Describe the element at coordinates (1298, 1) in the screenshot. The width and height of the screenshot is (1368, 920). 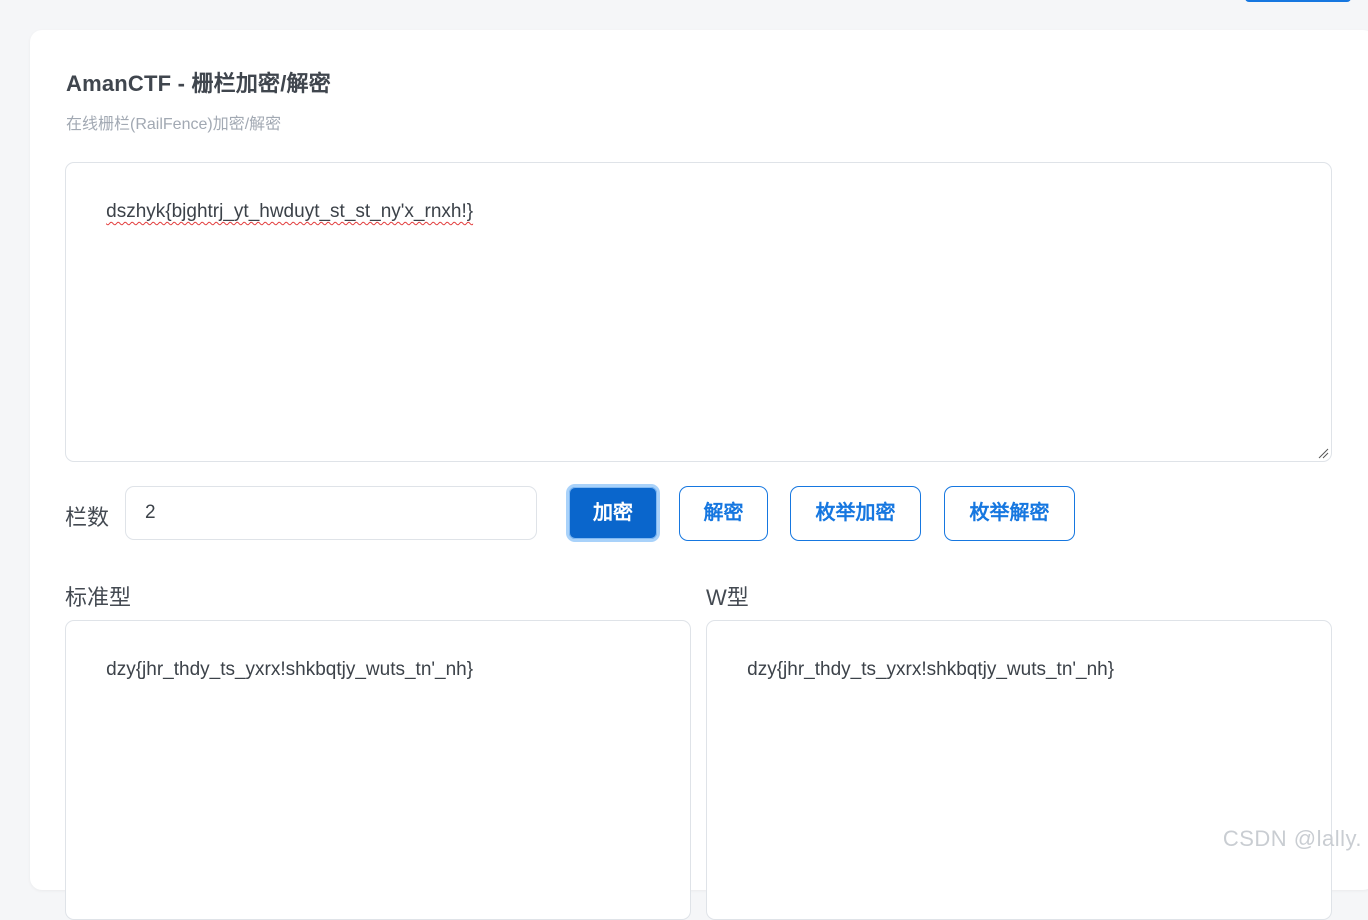
I see `top-accent-bar` at that location.